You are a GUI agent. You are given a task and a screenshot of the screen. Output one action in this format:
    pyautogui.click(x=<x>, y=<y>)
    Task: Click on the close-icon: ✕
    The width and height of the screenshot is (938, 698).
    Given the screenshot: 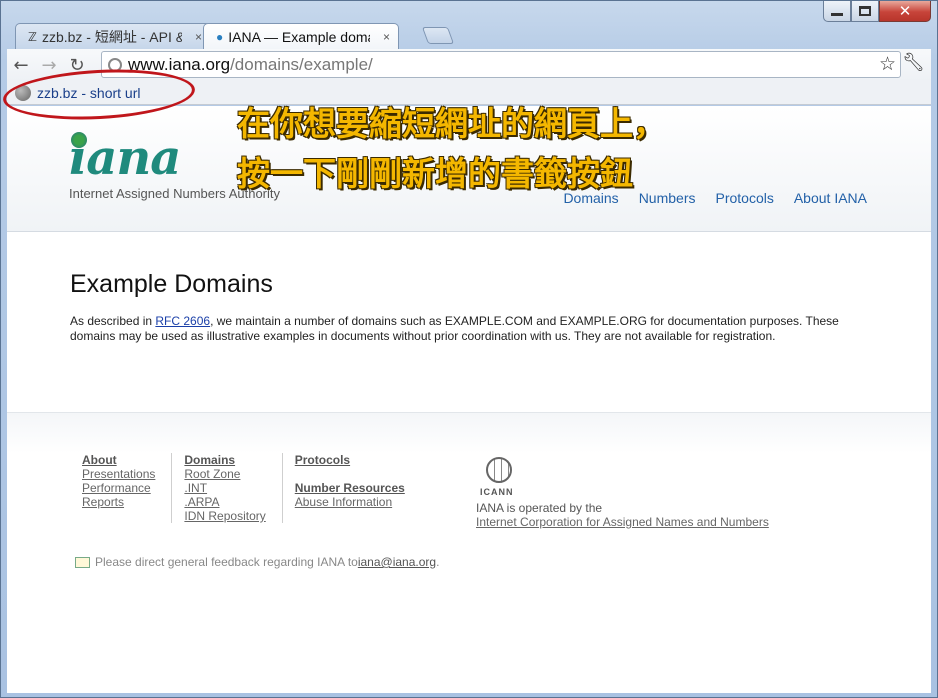 What is the action you would take?
    pyautogui.click(x=905, y=10)
    